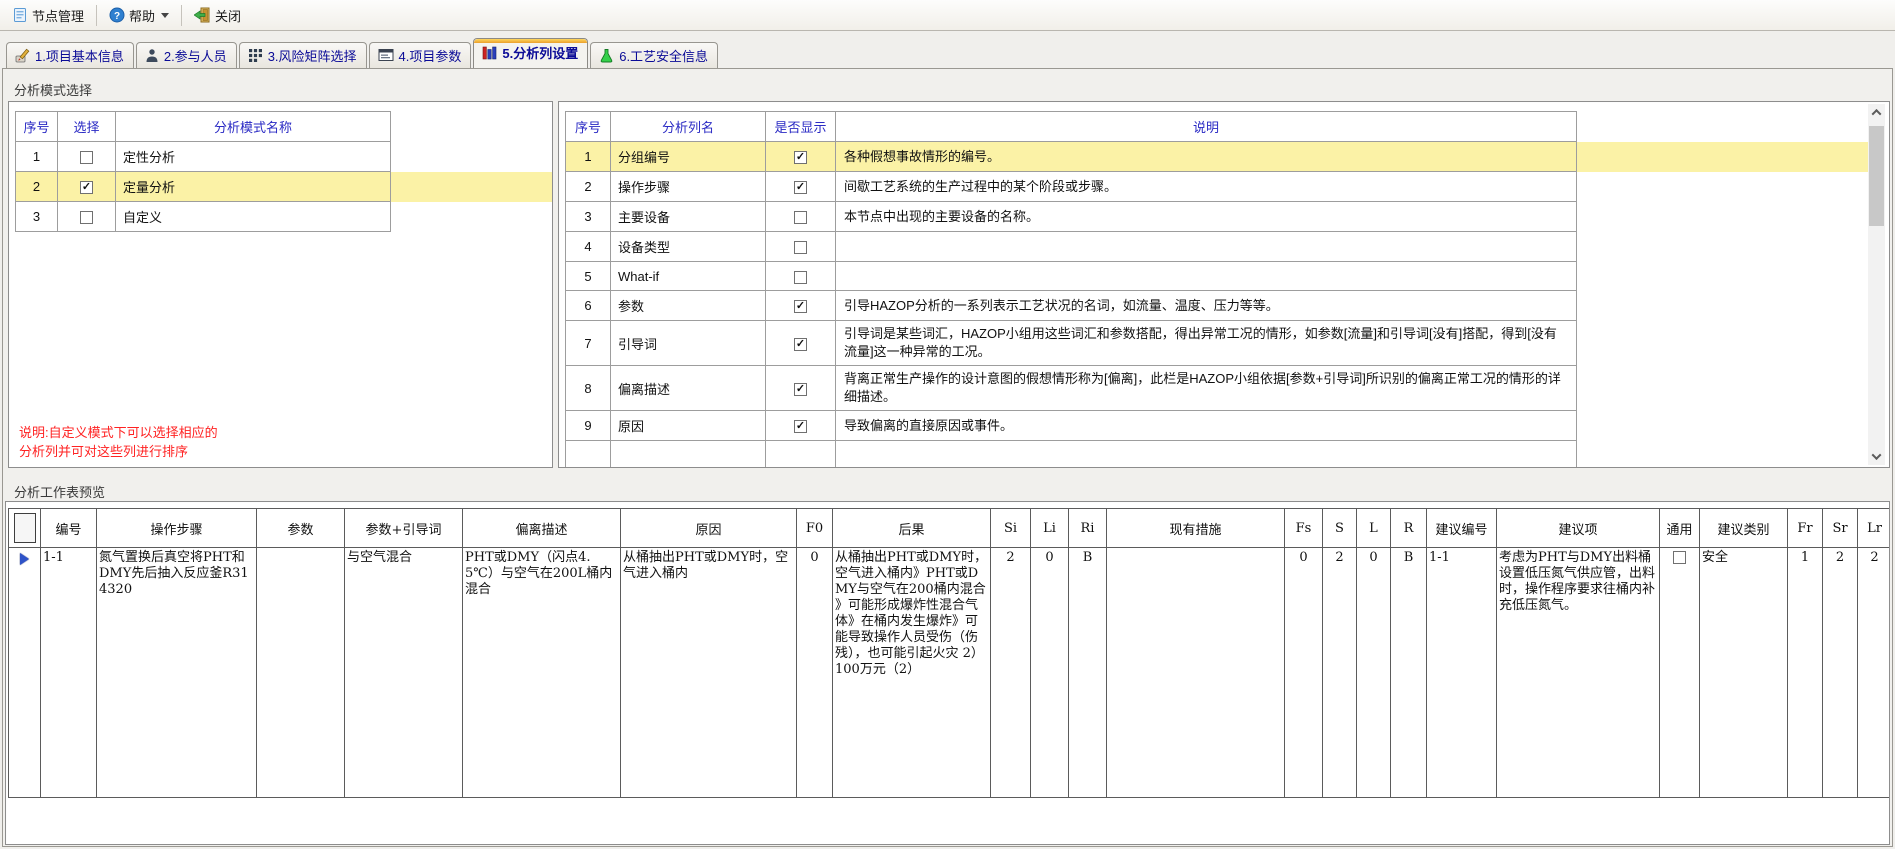  What do you see at coordinates (688, 126) in the screenshot?
I see `col-name: 分析列名` at bounding box center [688, 126].